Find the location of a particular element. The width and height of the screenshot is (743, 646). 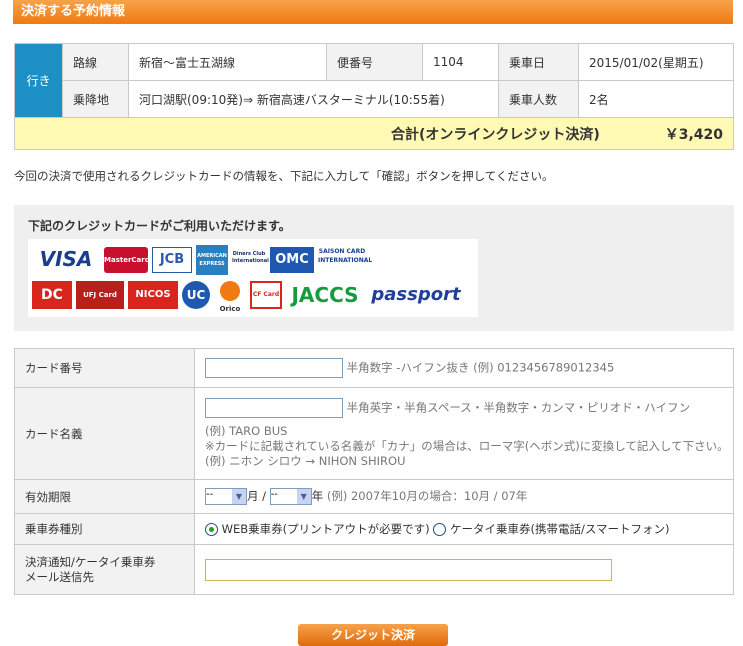

card-name-input is located at coordinates (274, 408).